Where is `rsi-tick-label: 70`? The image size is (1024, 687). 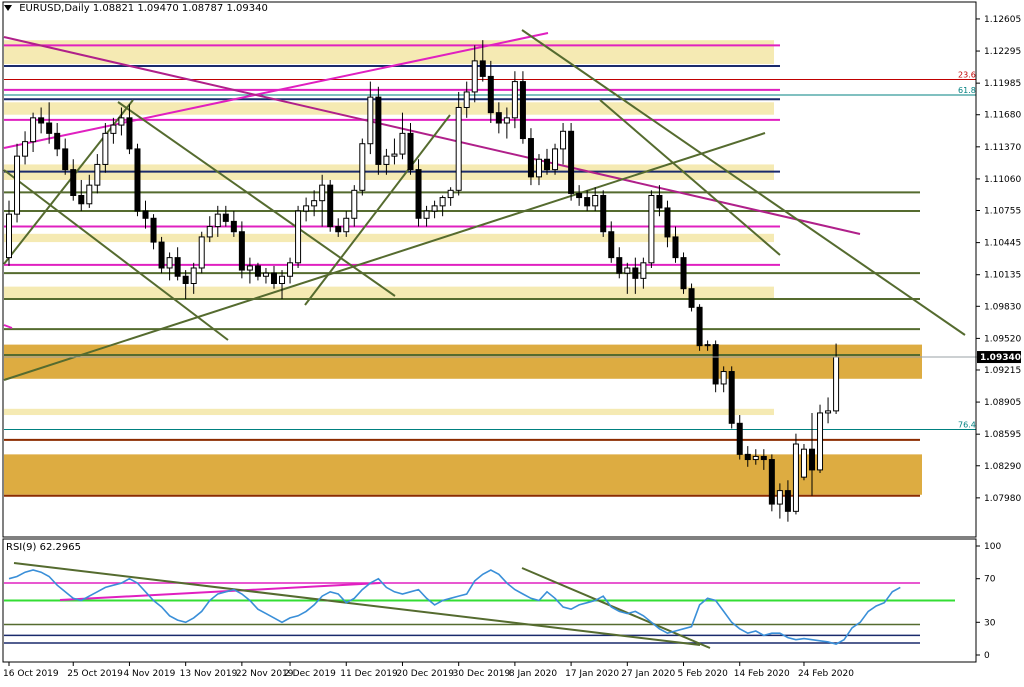 rsi-tick-label: 70 is located at coordinates (990, 580).